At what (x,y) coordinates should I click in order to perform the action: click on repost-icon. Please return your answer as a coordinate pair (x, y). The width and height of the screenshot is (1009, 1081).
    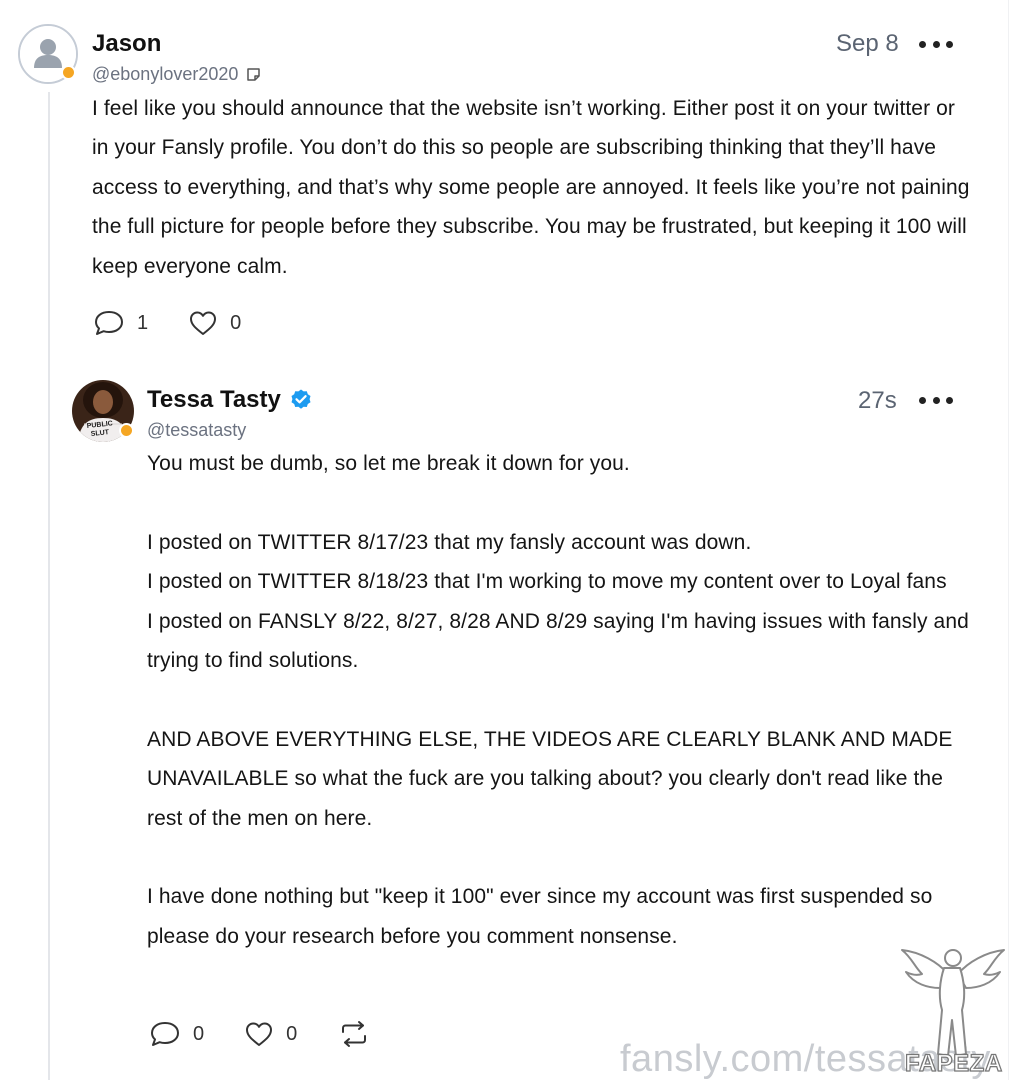
    Looking at the image, I should click on (354, 1034).